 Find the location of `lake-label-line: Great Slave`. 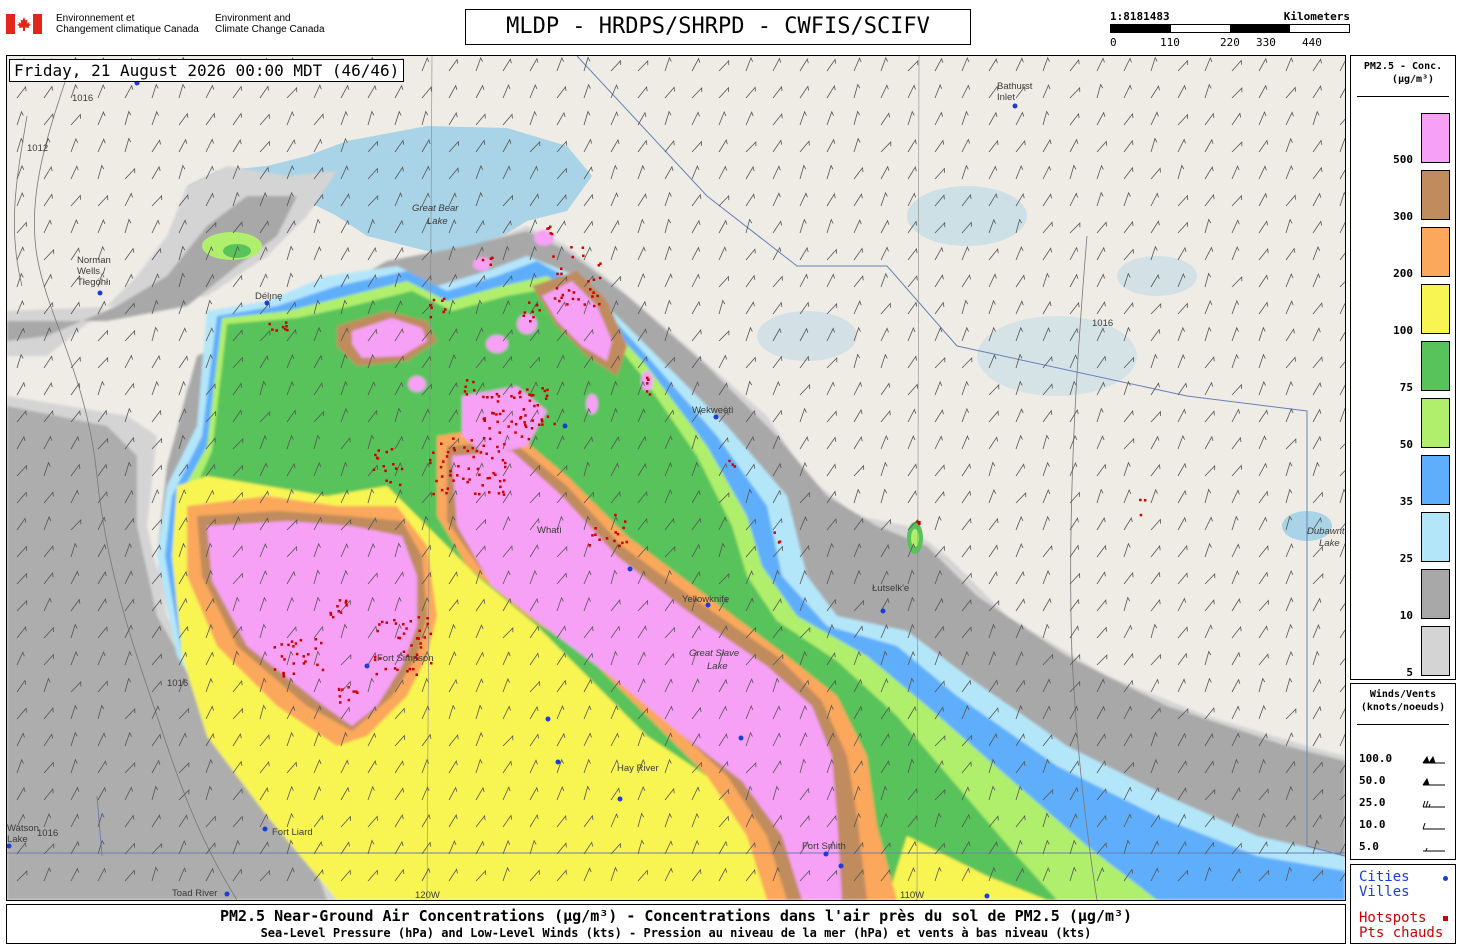

lake-label-line: Great Slave is located at coordinates (714, 653).